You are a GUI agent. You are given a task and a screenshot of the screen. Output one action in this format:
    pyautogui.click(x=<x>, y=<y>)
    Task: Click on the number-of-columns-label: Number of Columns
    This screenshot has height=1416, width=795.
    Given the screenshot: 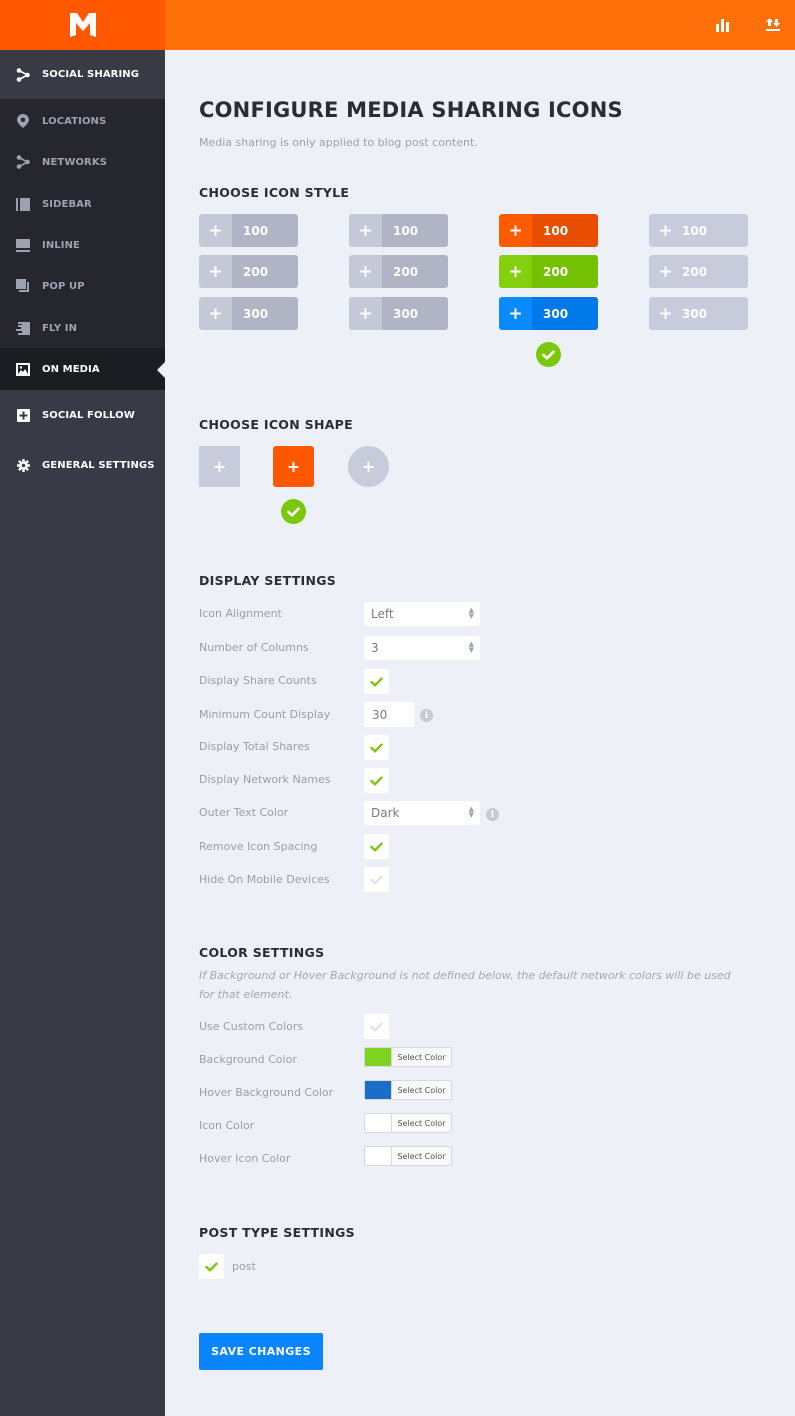 What is the action you would take?
    pyautogui.click(x=254, y=647)
    